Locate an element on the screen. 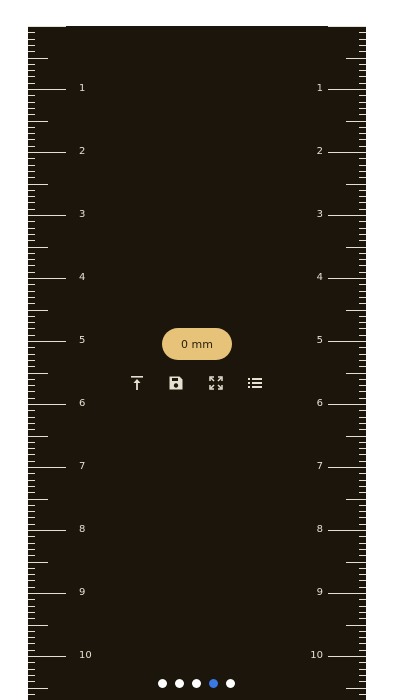 The width and height of the screenshot is (394, 700). save-button is located at coordinates (176, 383).